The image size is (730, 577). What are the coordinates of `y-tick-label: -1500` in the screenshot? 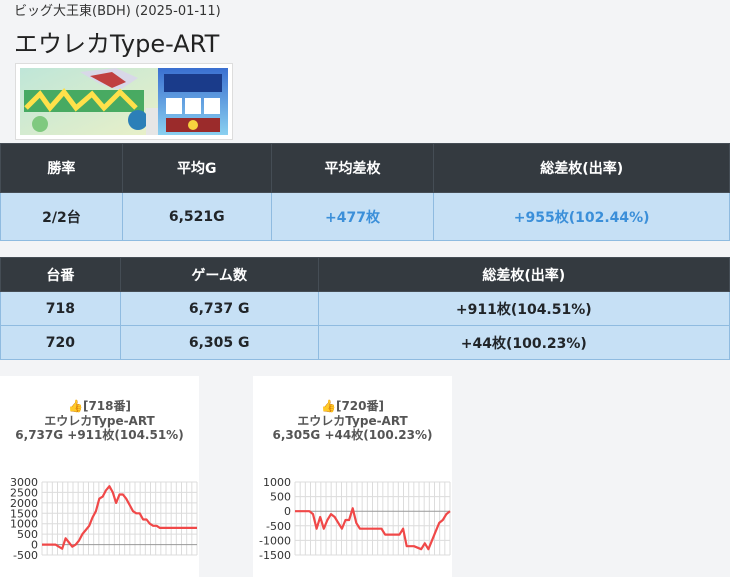 It's located at (275, 555).